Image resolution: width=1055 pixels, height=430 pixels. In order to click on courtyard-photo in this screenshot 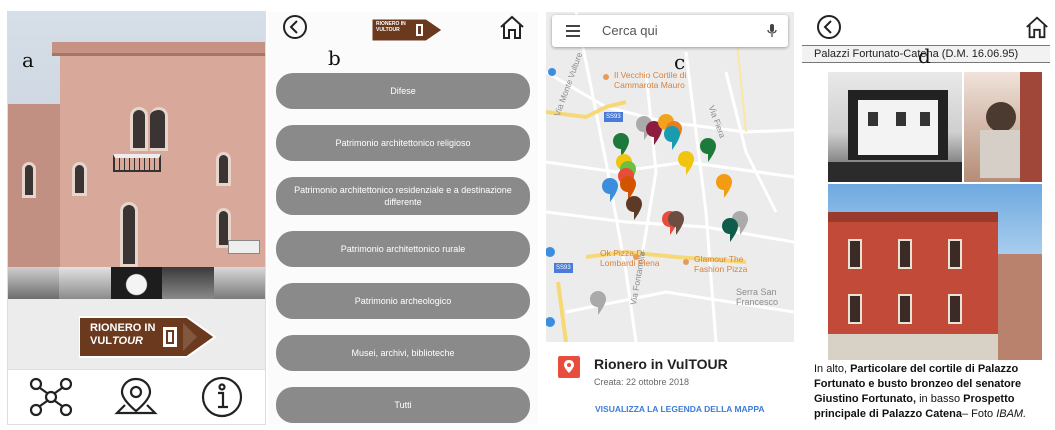, I will do `click(895, 127)`.